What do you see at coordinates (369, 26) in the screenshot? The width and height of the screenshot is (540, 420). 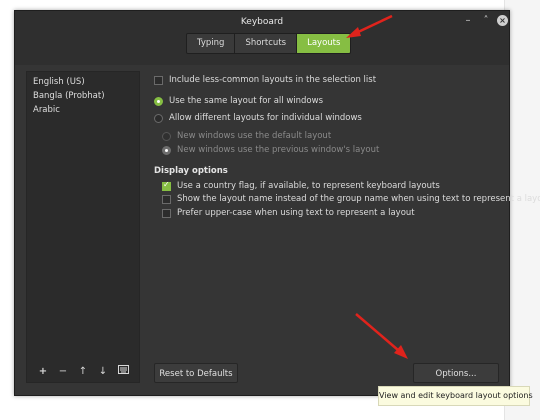 I see `annotation-arrow-layouts-tab` at bounding box center [369, 26].